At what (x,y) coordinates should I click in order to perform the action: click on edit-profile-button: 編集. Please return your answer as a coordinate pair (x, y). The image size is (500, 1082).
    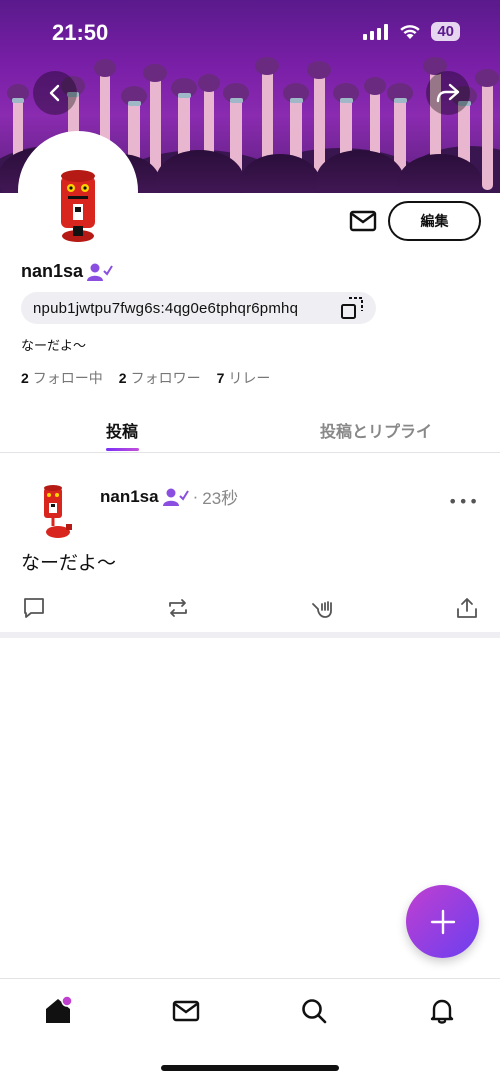
    Looking at the image, I should click on (434, 221).